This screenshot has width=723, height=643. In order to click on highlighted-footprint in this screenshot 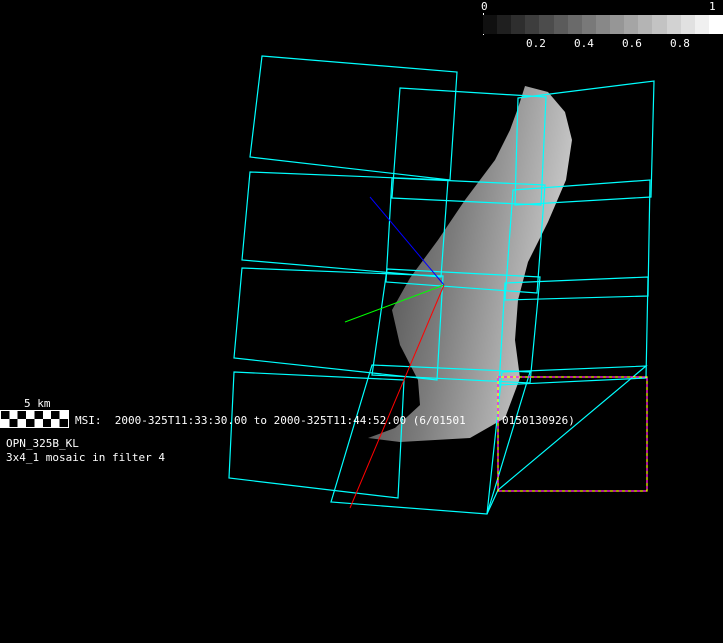, I will do `click(572, 434)`.